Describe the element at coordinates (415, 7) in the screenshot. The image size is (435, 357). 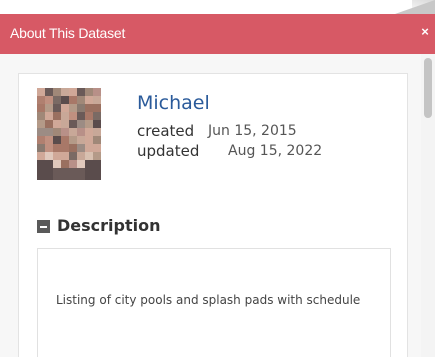
I see `background-corner-triangle` at that location.